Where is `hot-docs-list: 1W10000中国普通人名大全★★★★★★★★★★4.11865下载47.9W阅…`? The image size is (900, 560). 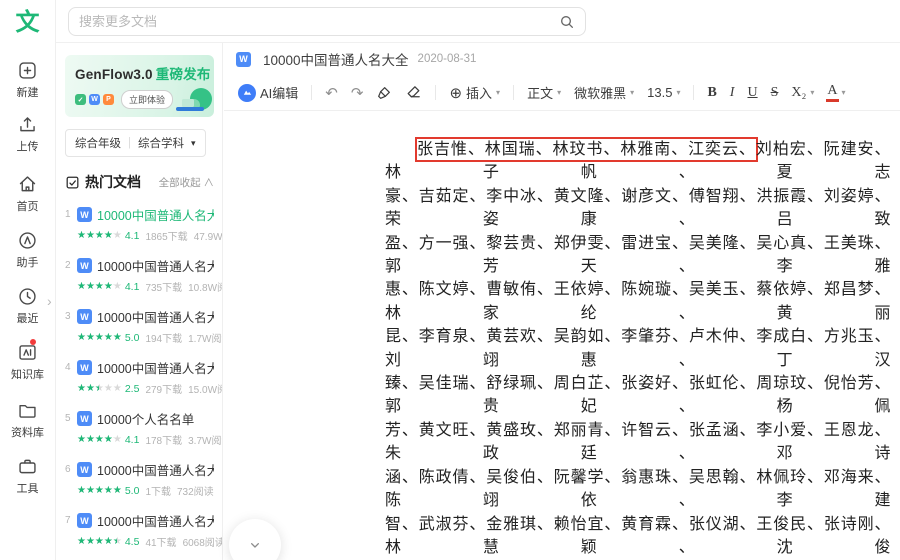 hot-docs-list: 1W10000中国普通人名大全★★★★★★★★★★4.11865下载47.9W阅… is located at coordinates (143, 377).